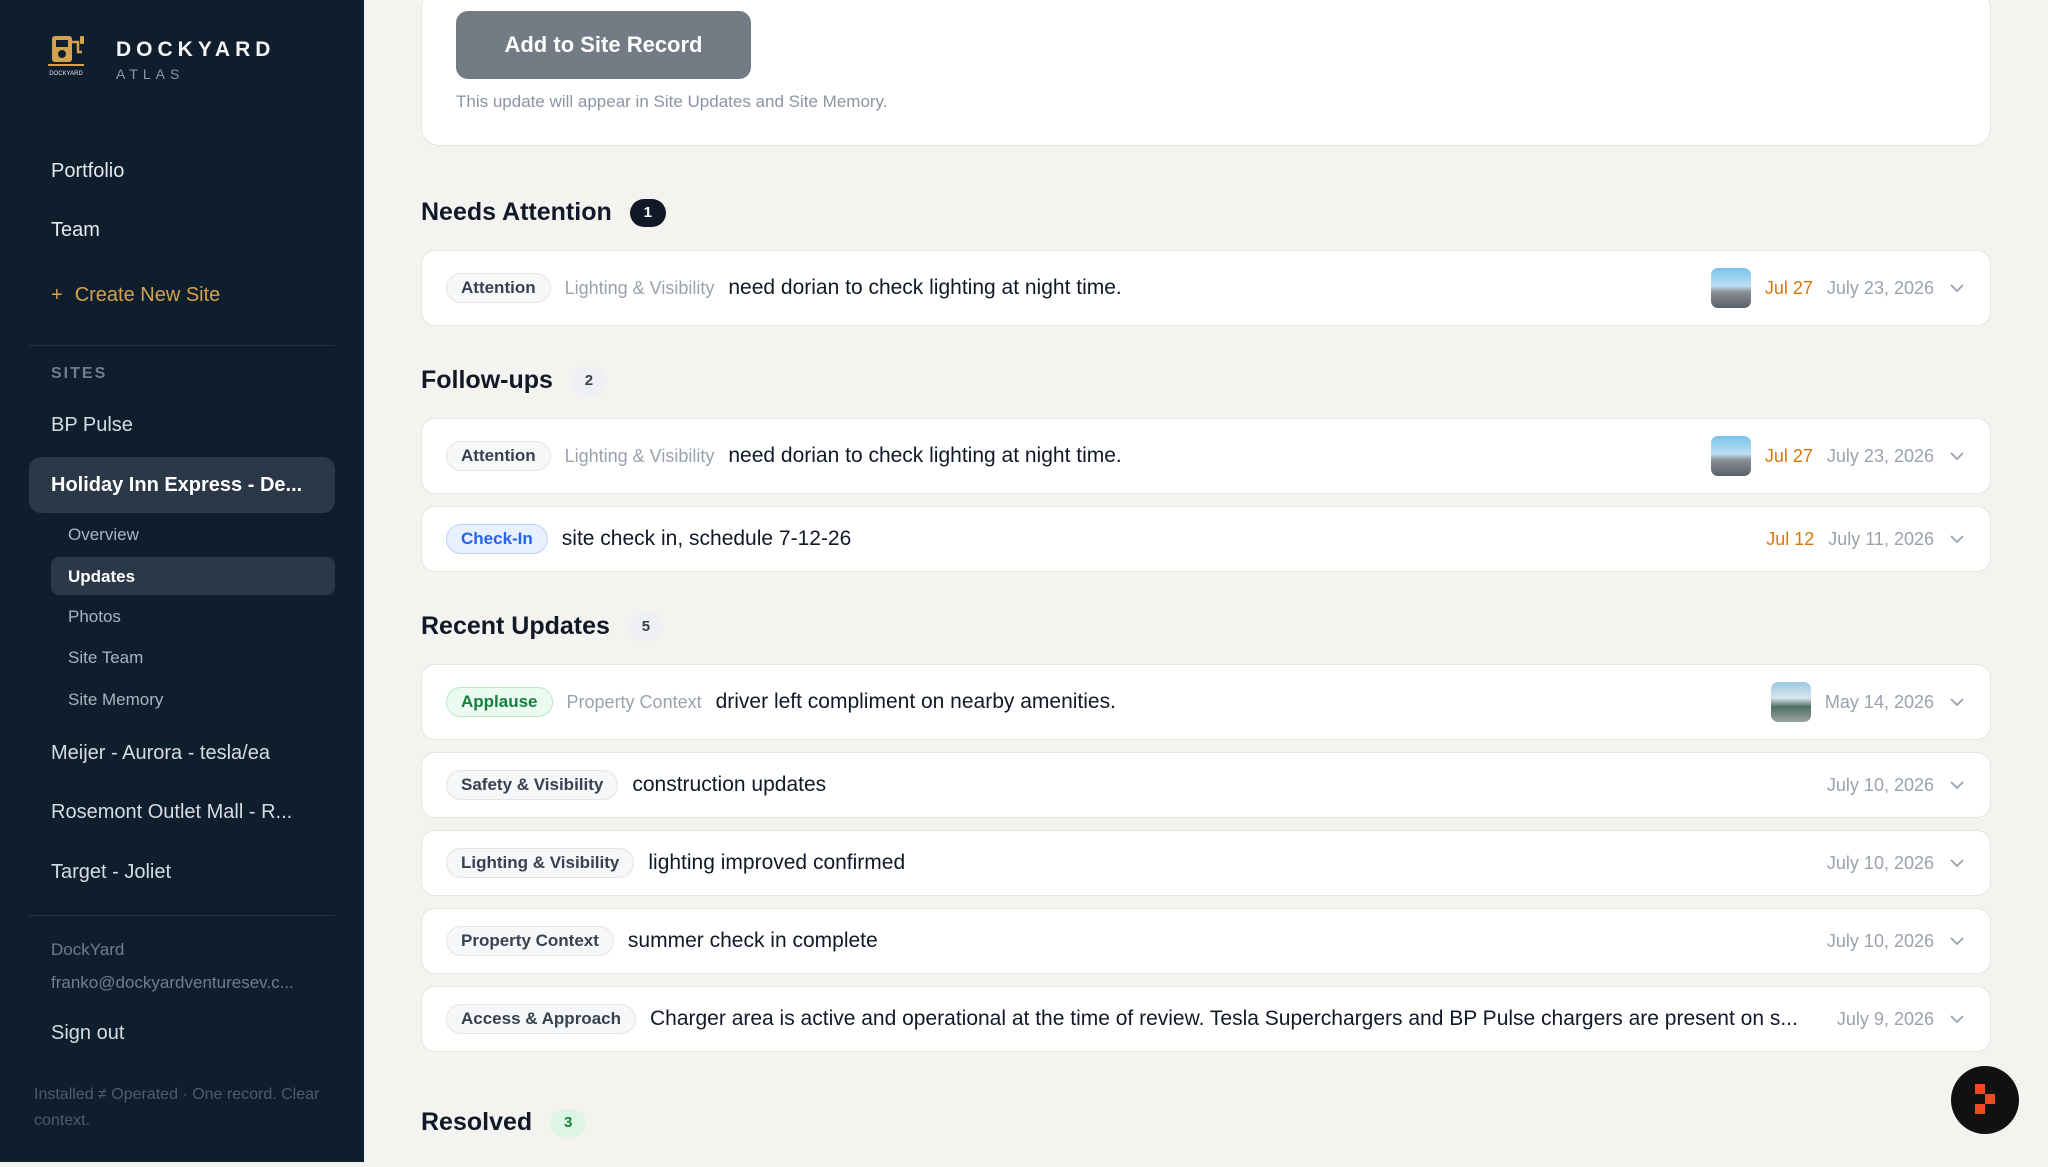  I want to click on nav-team: Team, so click(75, 230).